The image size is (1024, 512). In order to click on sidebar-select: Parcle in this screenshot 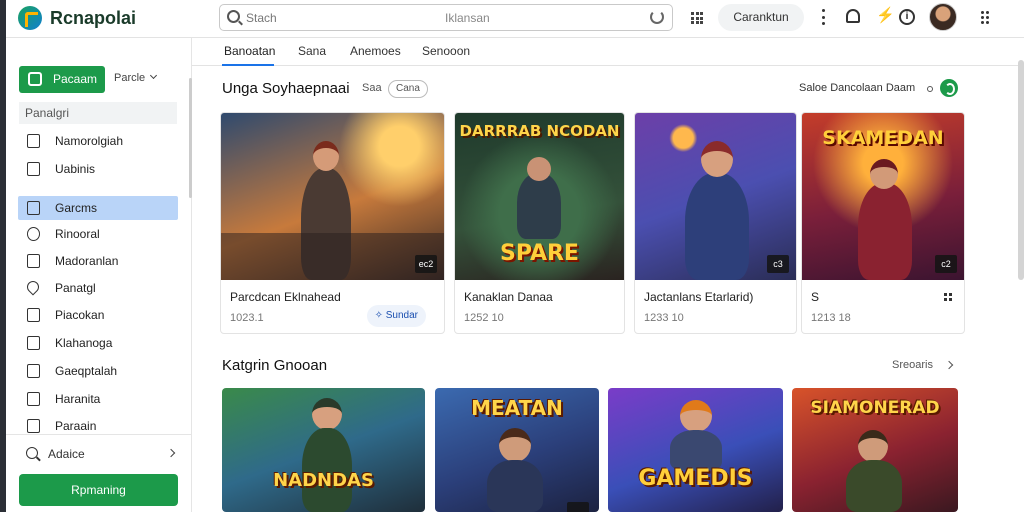, I will do `click(136, 77)`.